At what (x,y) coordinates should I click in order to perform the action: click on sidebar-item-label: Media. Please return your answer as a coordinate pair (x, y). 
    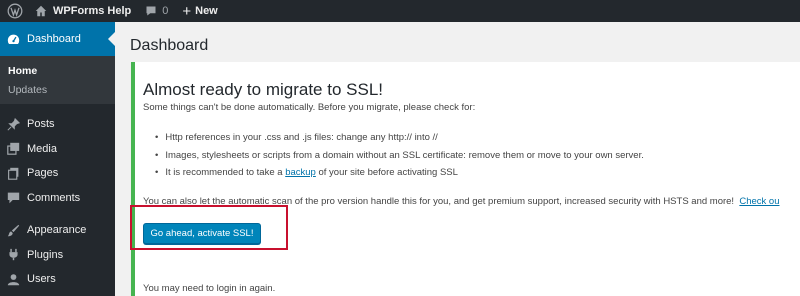
    Looking at the image, I should click on (42, 148).